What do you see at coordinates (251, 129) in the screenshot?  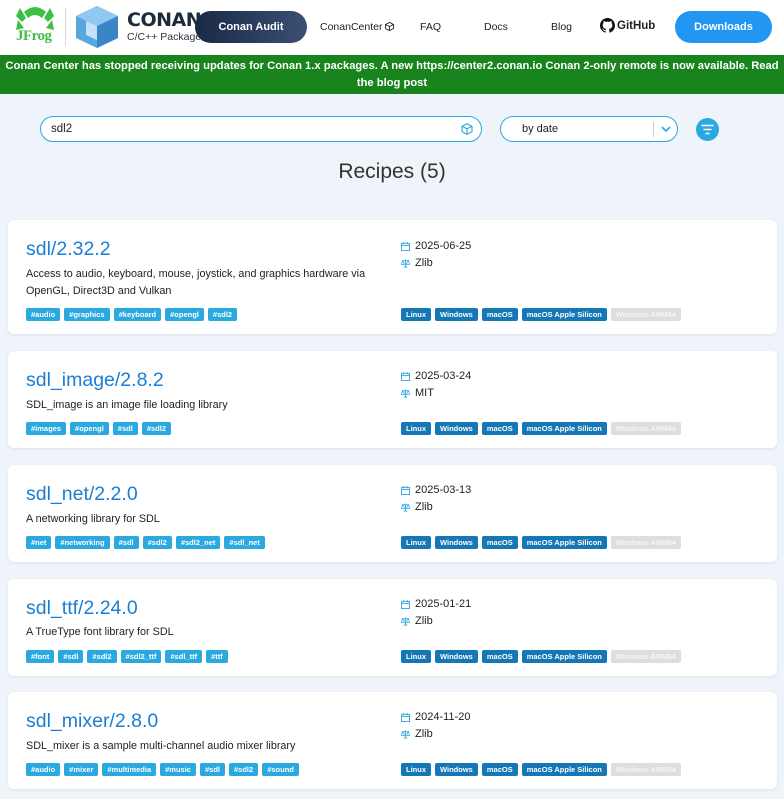 I see `search-input` at bounding box center [251, 129].